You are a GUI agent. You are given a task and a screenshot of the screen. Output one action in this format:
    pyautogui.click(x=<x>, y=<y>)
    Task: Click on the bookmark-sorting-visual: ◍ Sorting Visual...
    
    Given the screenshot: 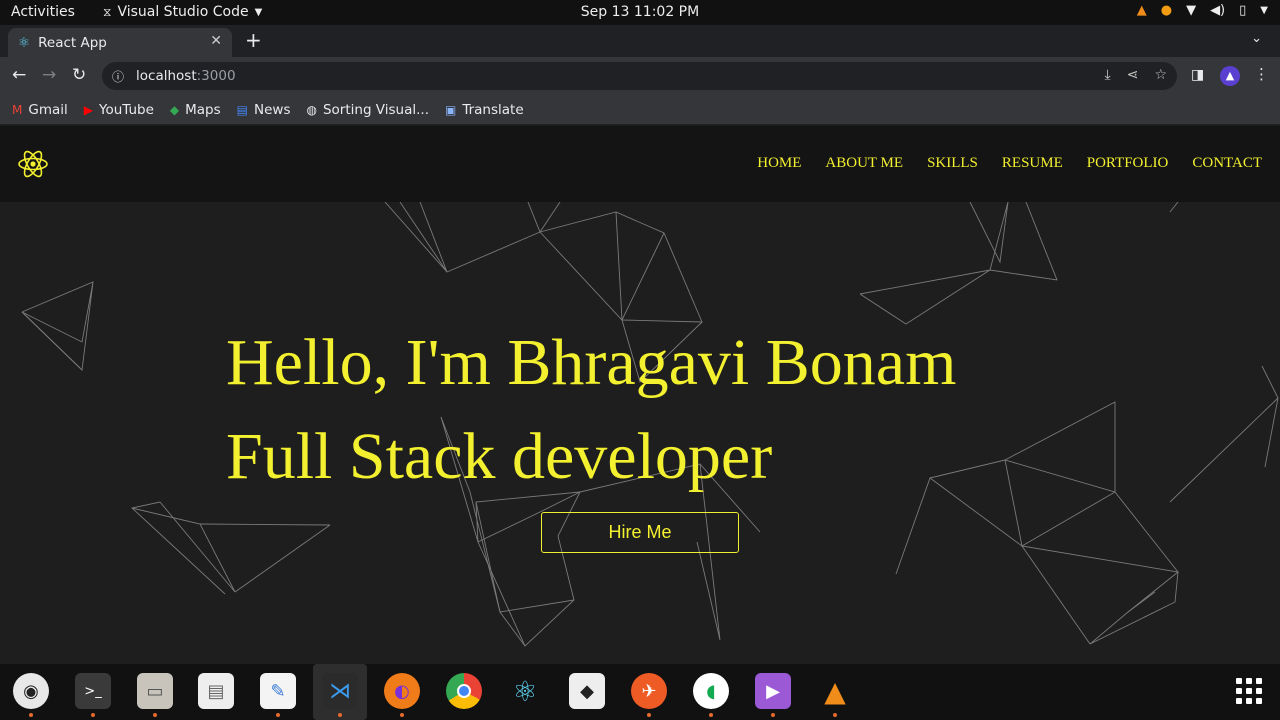 What is the action you would take?
    pyautogui.click(x=367, y=110)
    